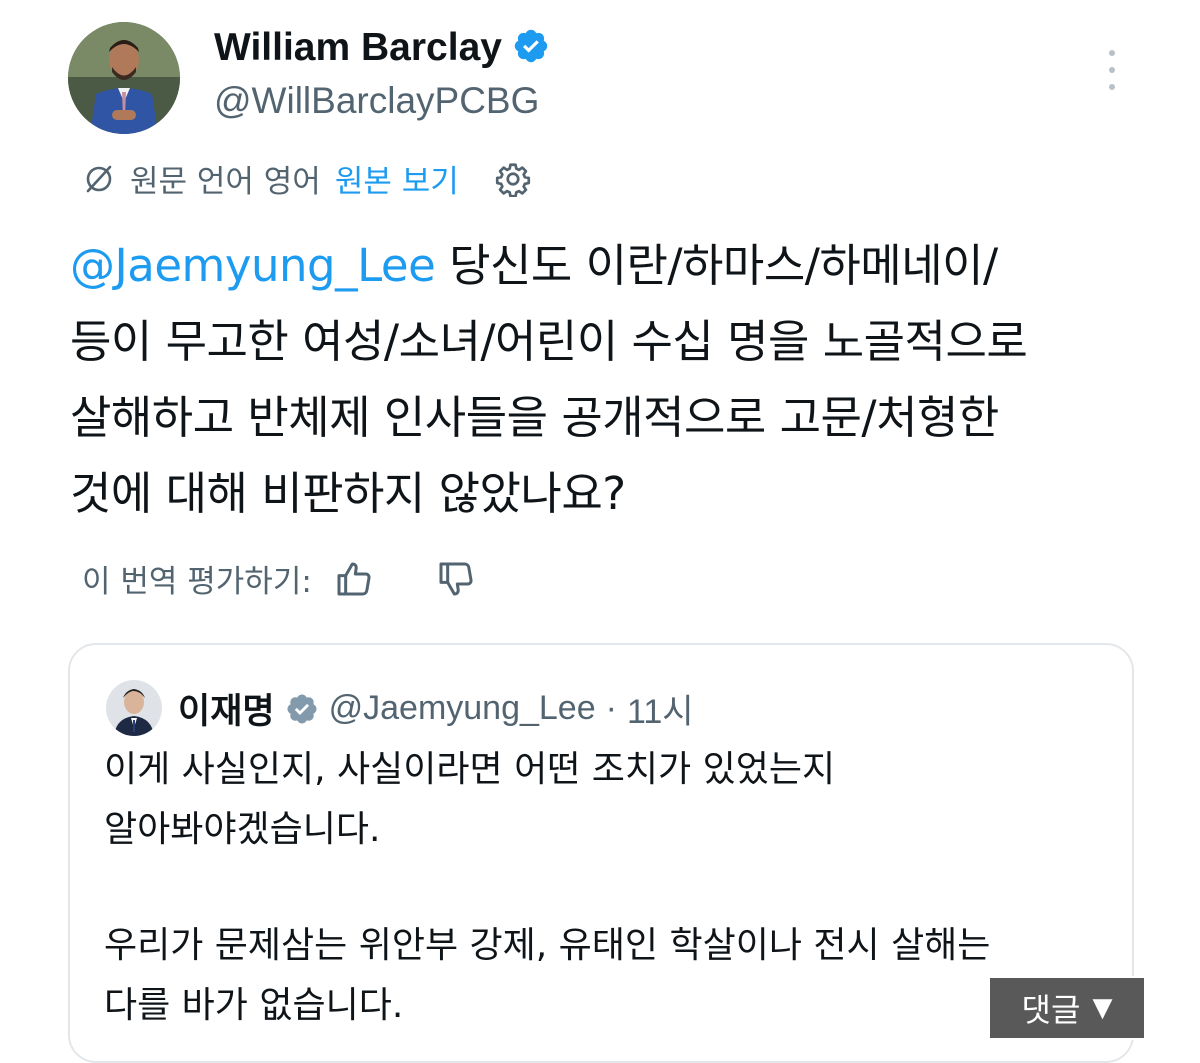 The image size is (1200, 1063). What do you see at coordinates (226, 708) in the screenshot?
I see `quoted-author-name: 이재명` at bounding box center [226, 708].